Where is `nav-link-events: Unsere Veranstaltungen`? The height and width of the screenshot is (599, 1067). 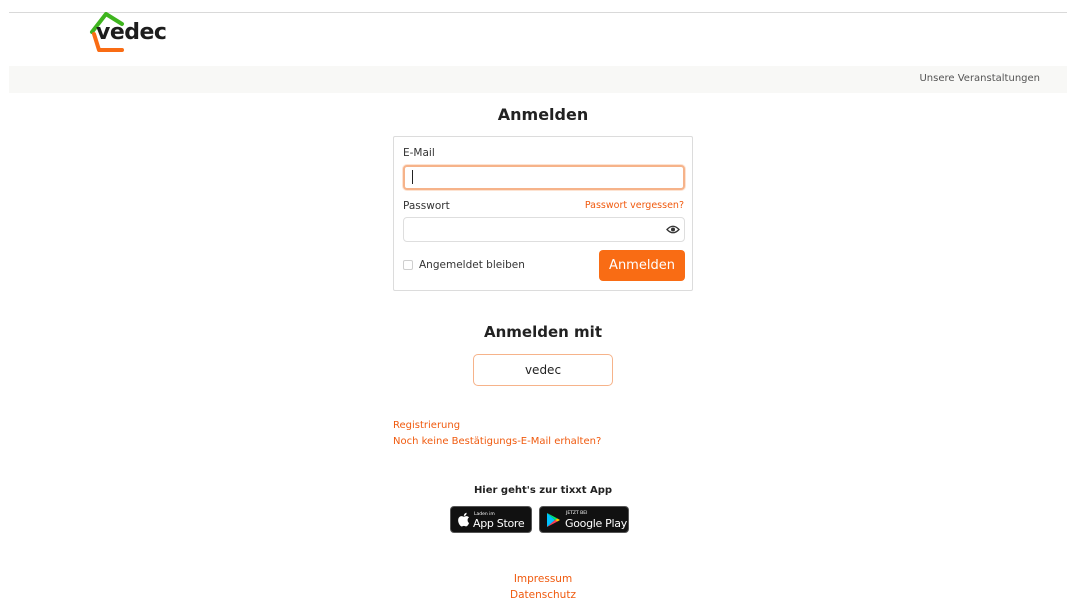
nav-link-events: Unsere Veranstaltungen is located at coordinates (979, 78).